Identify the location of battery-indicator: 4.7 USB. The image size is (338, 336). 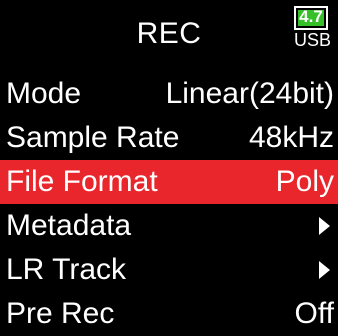
(313, 29).